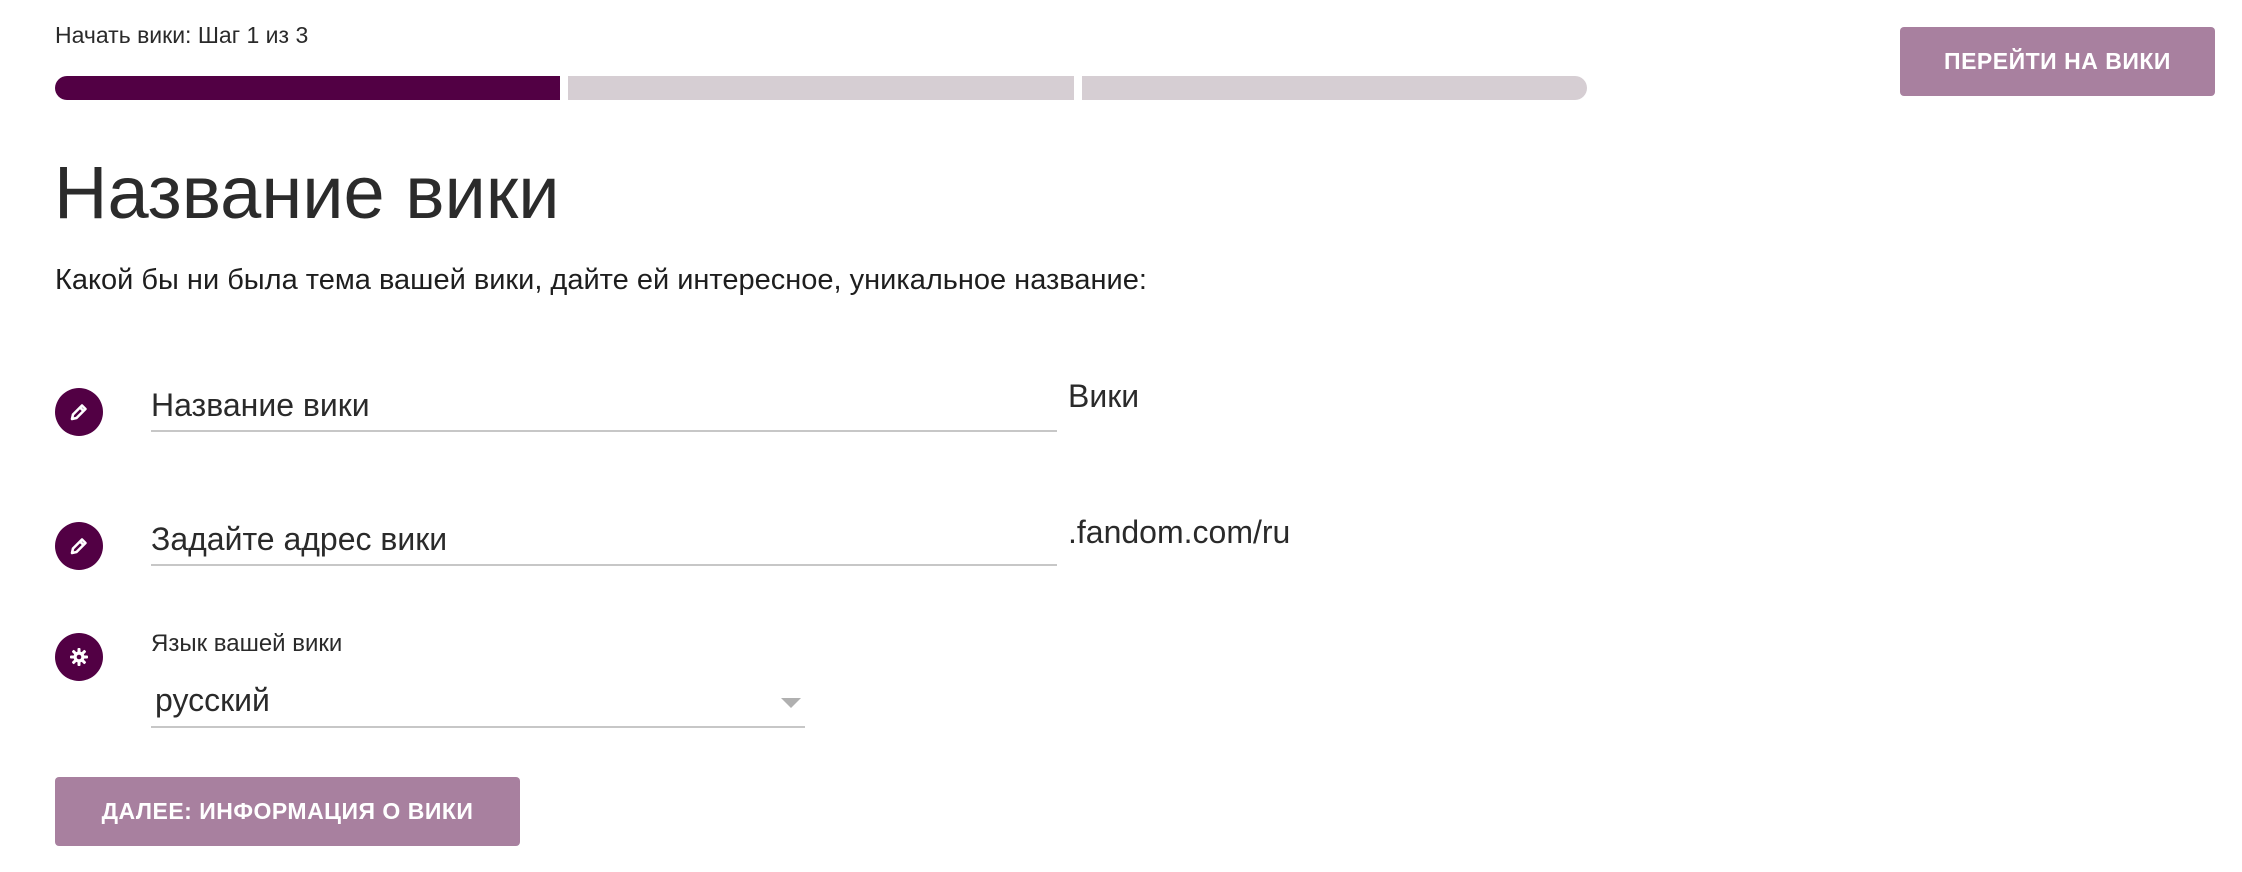  Describe the element at coordinates (1104, 396) in the screenshot. I see `wiki-name-suffix: Вики` at that location.